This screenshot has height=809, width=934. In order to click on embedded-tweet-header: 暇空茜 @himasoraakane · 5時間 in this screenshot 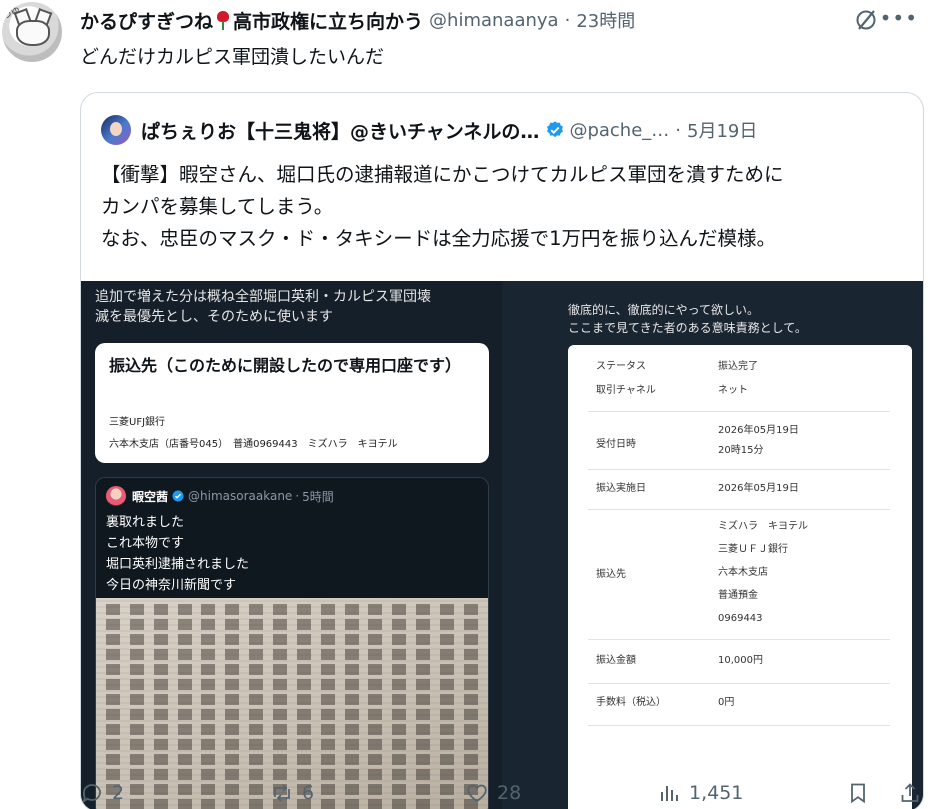, I will do `click(220, 496)`.